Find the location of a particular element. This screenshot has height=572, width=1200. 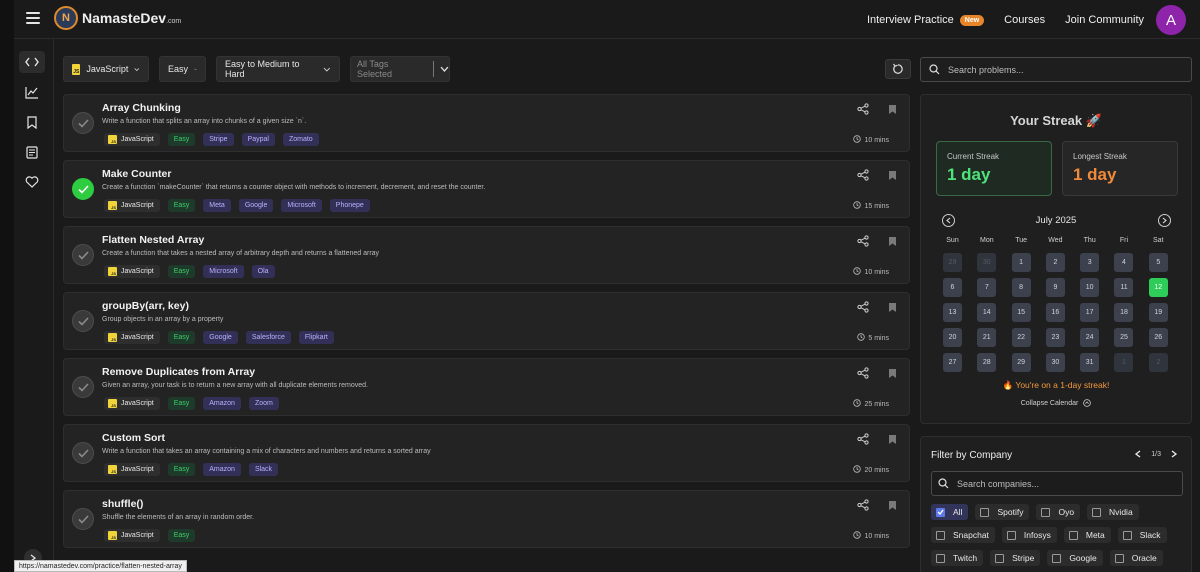

calendar-day: 22 is located at coordinates (1021, 337).